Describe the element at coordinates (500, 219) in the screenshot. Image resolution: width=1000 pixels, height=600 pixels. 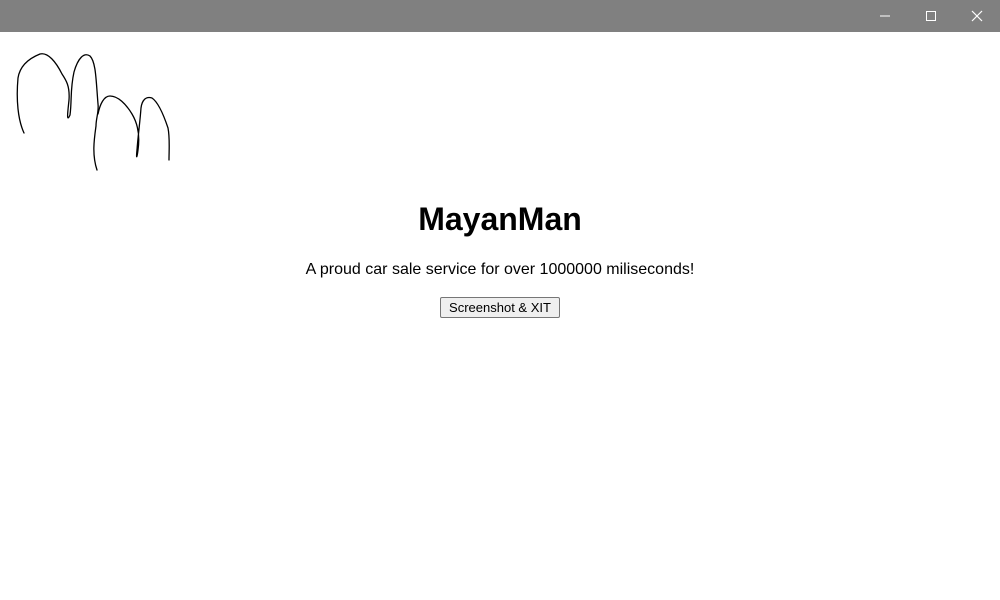
I see `page-title: MayanMan` at that location.